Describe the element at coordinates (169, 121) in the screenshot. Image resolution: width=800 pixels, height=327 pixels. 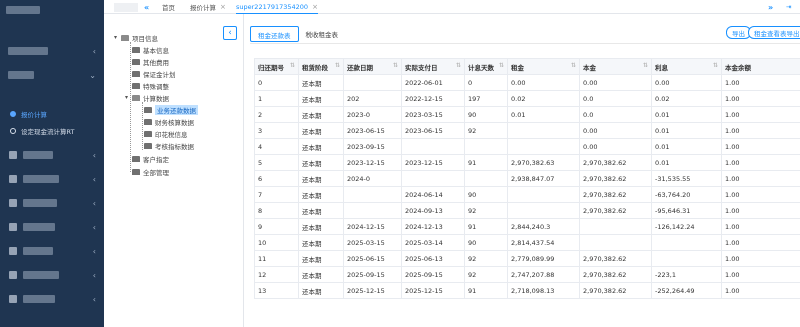
I see `tree-node-finance: 财务核算数据` at that location.